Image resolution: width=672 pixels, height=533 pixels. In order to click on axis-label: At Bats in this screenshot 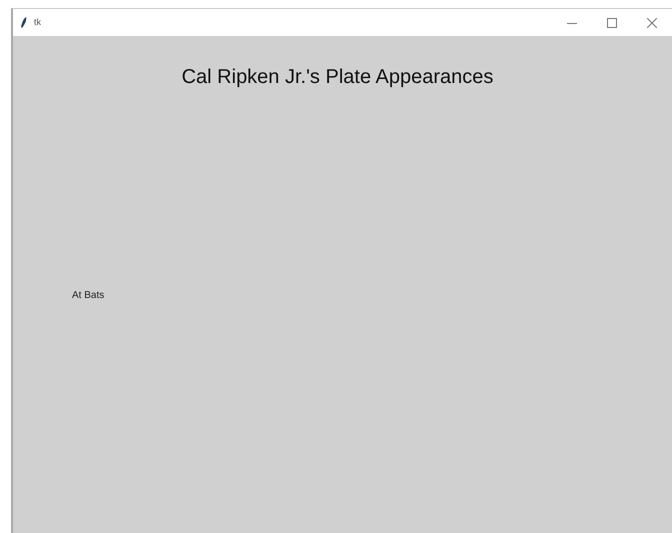, I will do `click(88, 296)`.